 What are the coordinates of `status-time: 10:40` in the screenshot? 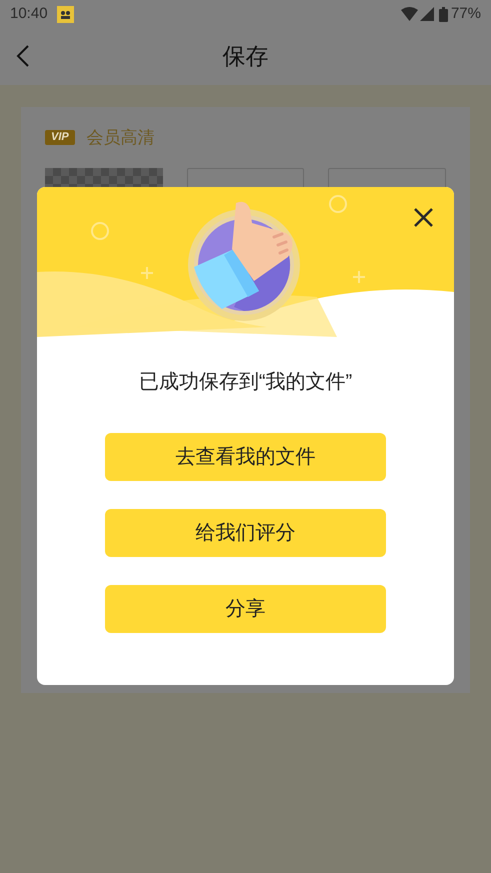 It's located at (29, 14).